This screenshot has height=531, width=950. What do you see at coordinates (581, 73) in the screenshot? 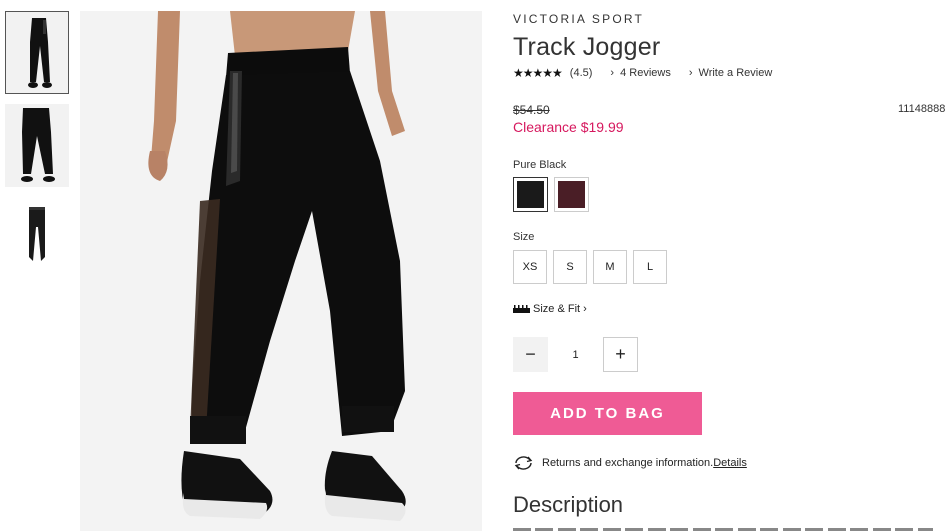
I see `rating-value: (4.5)` at bounding box center [581, 73].